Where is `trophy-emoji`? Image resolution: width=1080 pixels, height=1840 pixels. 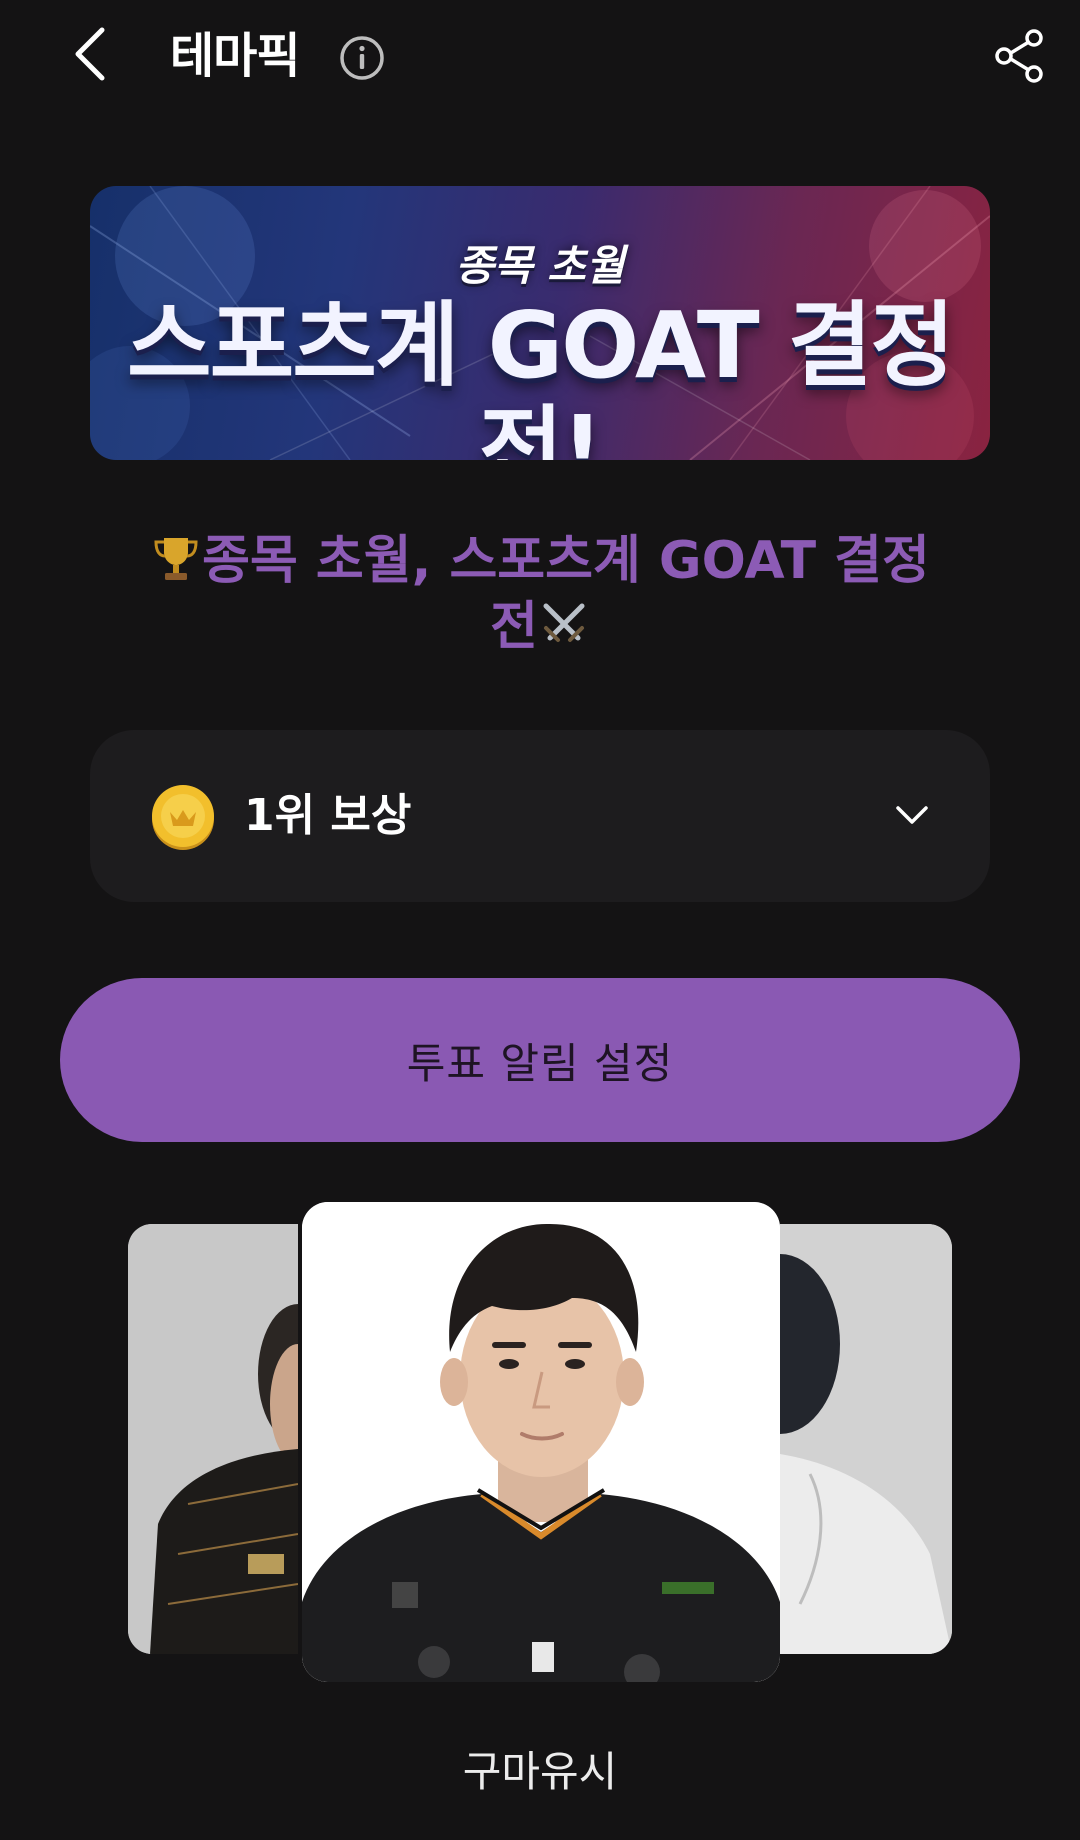
trophy-emoji is located at coordinates (176, 559).